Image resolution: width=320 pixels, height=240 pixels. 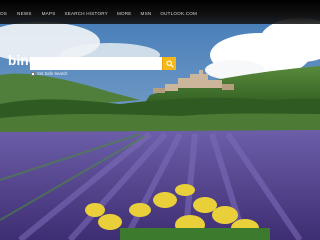 I want to click on nav-item-outlook: OUTLOOK.COM, so click(x=178, y=14).